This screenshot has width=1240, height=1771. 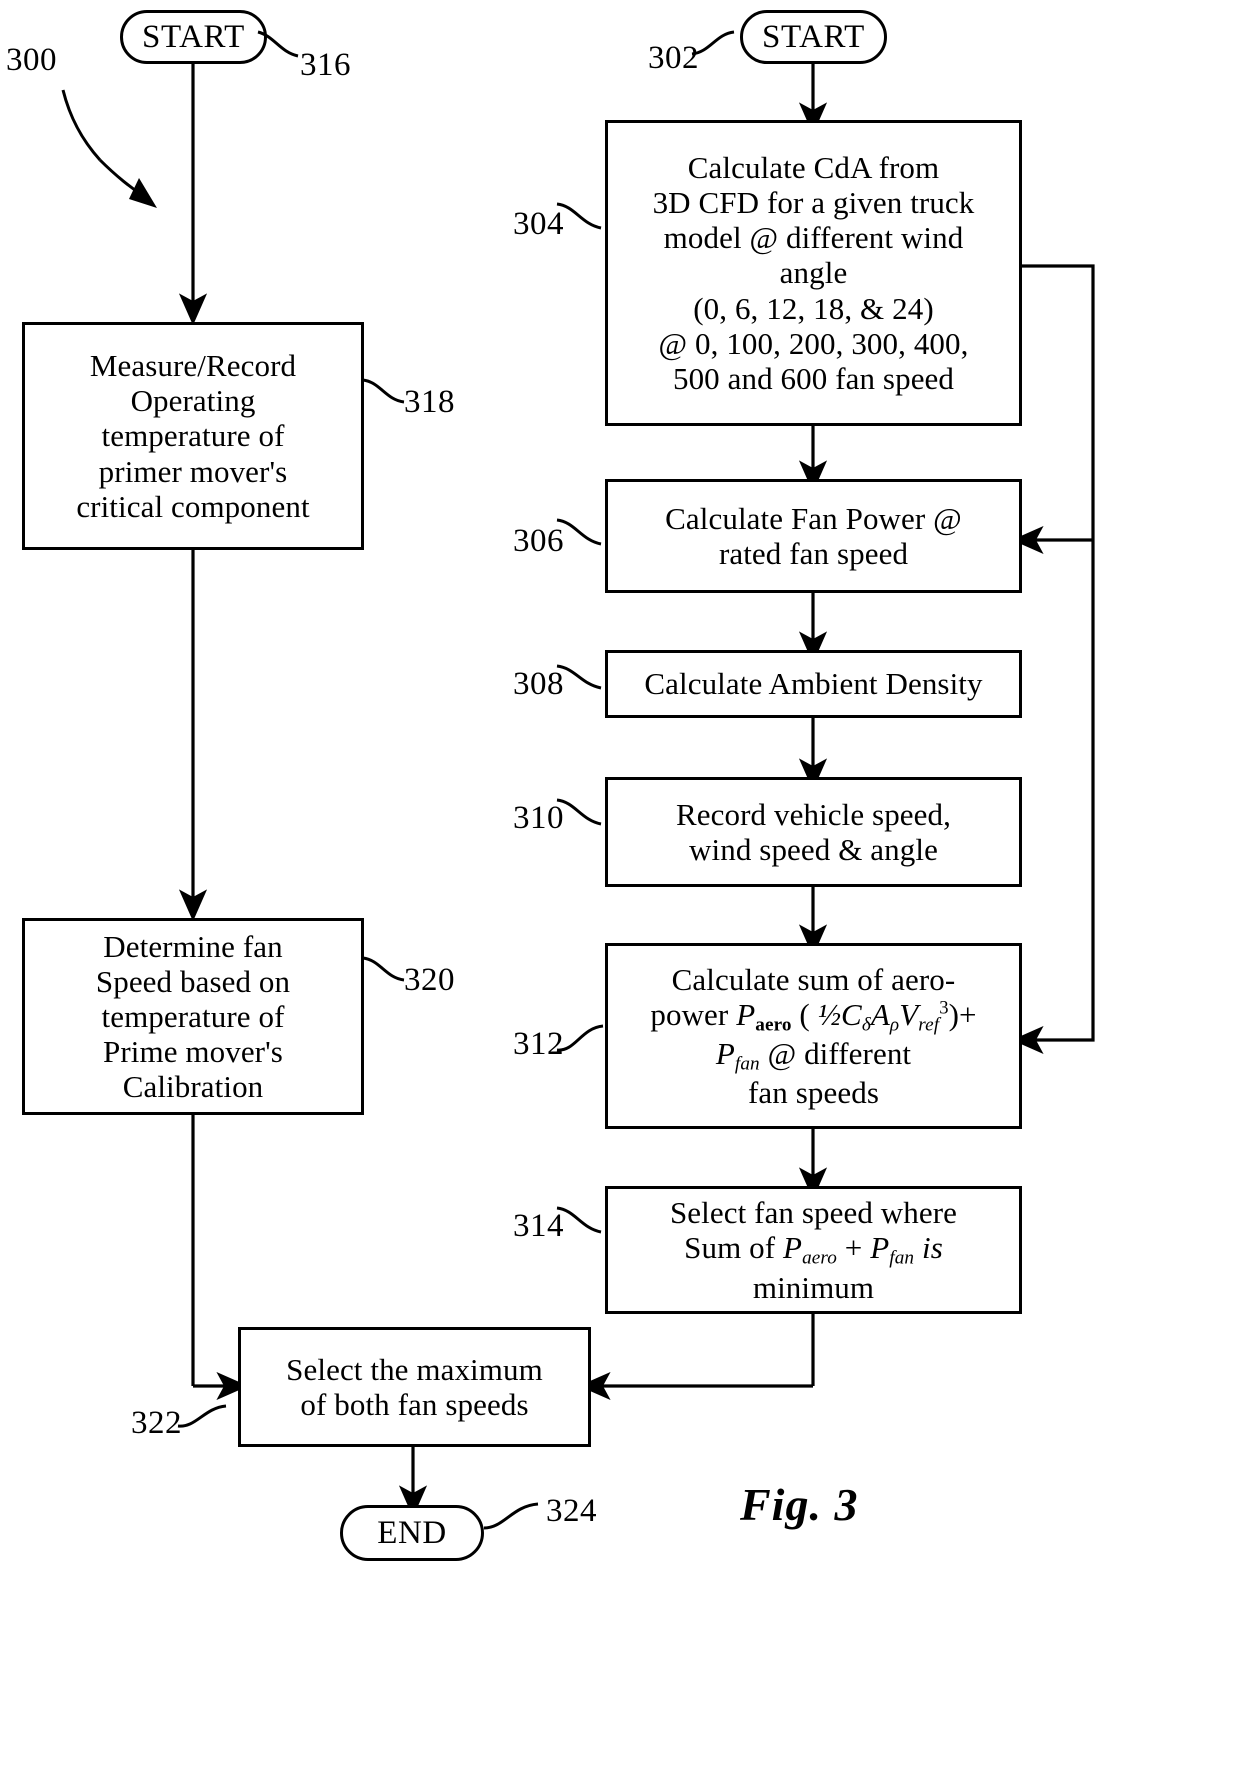 I want to click on box-310-text: Record vehicle speed, wind speed & angle, so click(x=813, y=831).